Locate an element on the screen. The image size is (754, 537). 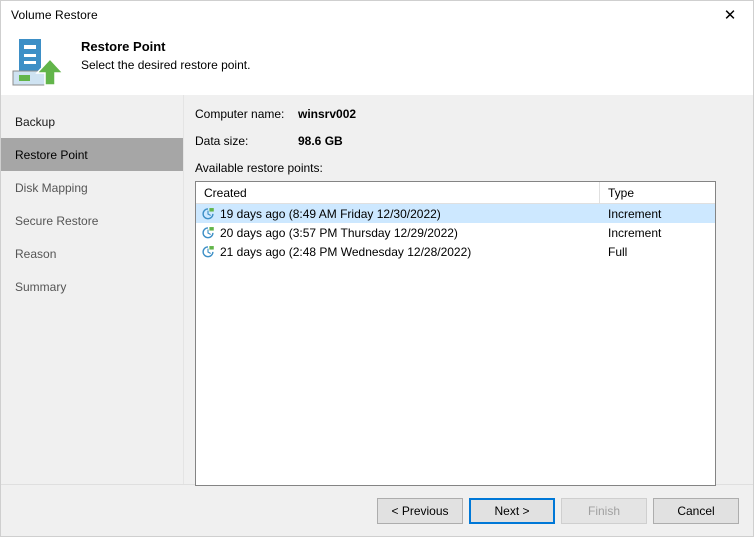
close-button: ✕ is located at coordinates (730, 15).